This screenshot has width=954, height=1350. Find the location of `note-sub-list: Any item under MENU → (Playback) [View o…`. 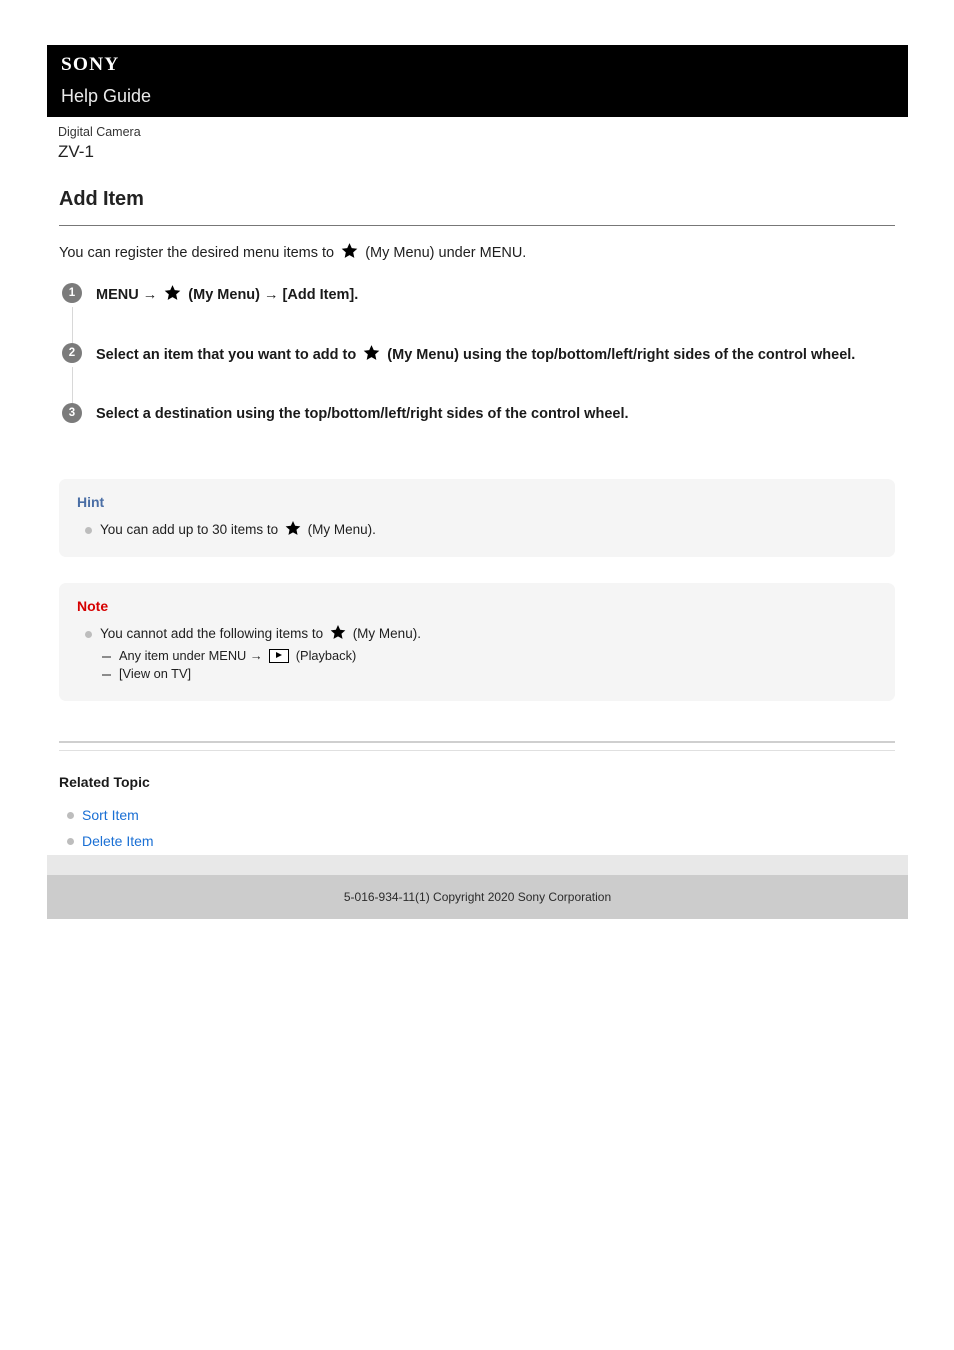

note-sub-list: Any item under MENU → (Playback) [View o… is located at coordinates (488, 665).